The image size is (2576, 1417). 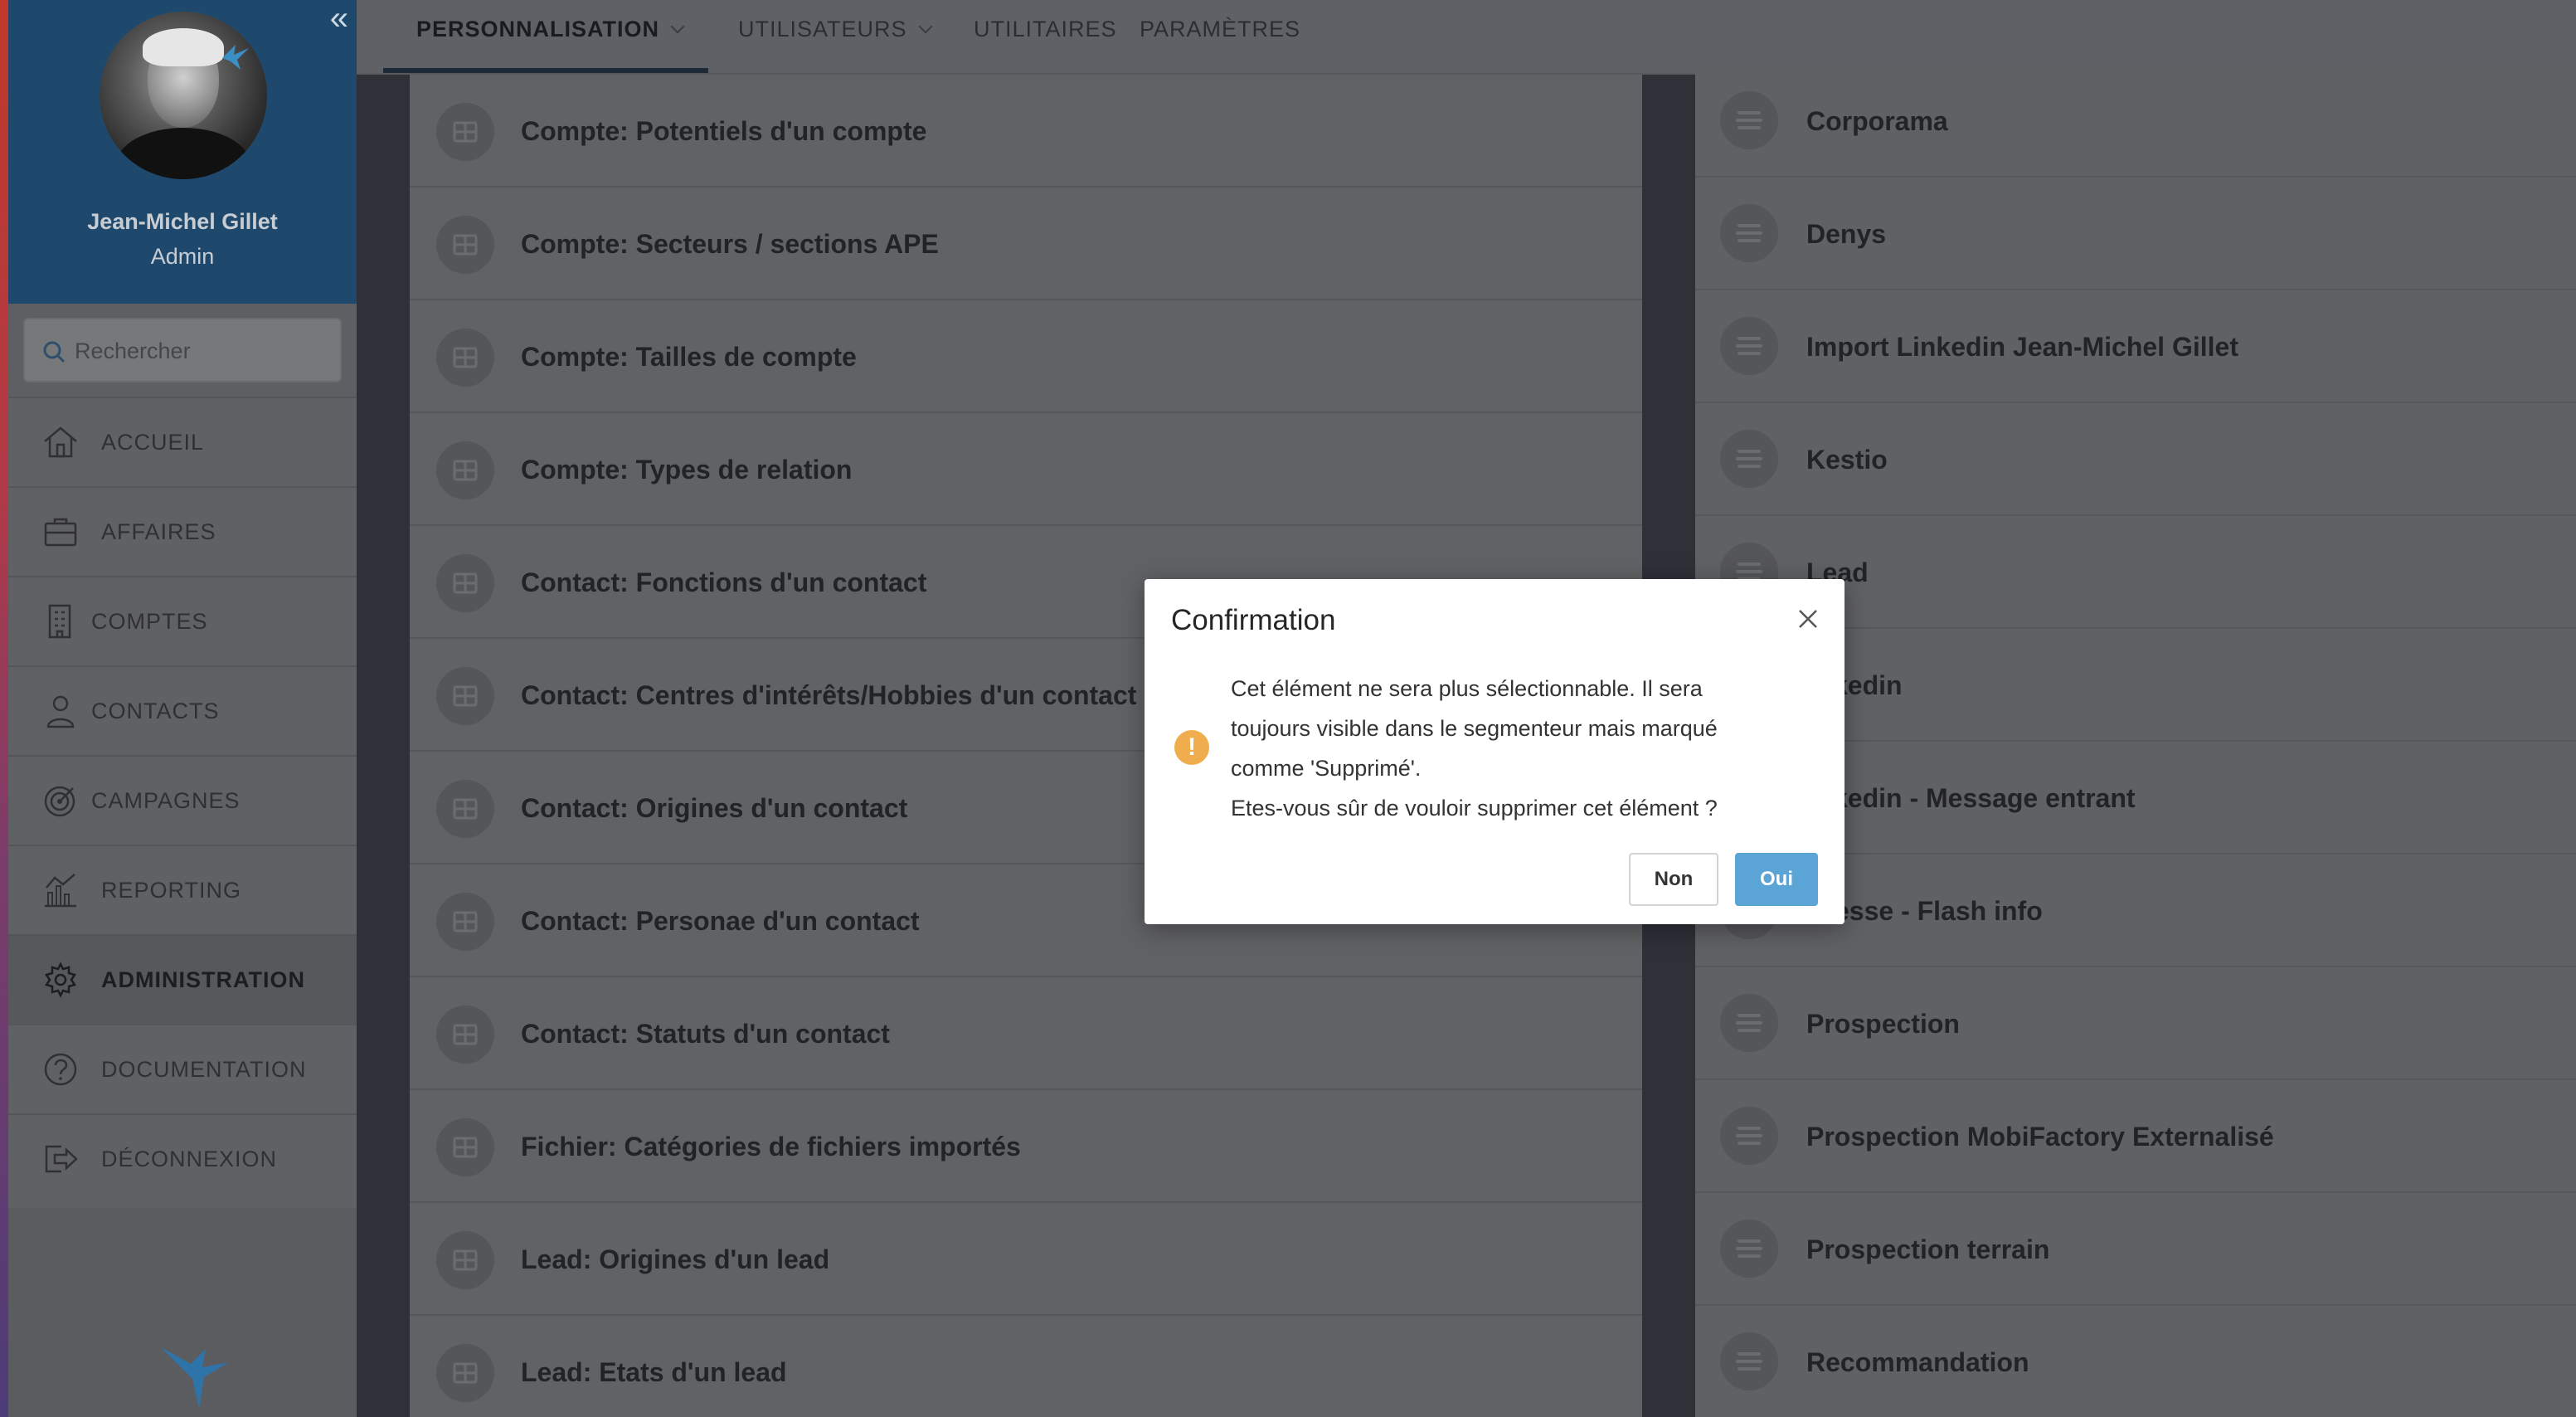 I want to click on dialog-title: Confirmation, so click(x=1254, y=620).